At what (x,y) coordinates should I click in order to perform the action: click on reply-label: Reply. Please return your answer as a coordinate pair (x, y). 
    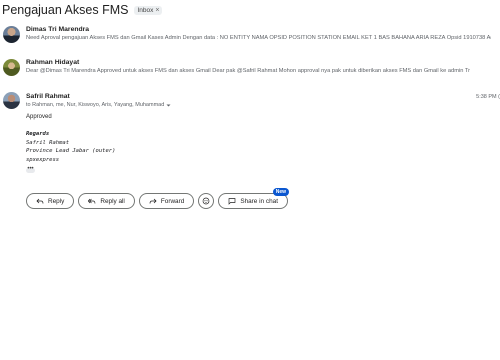
    Looking at the image, I should click on (56, 201).